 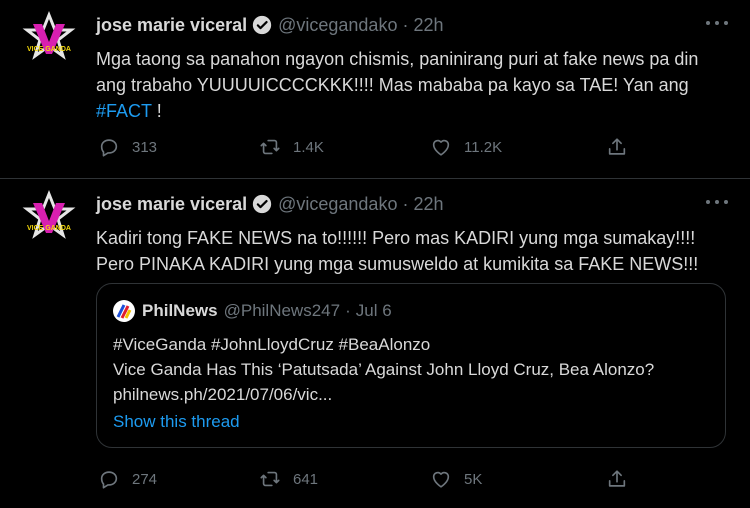 I want to click on like-count: 11.2K, so click(x=483, y=147).